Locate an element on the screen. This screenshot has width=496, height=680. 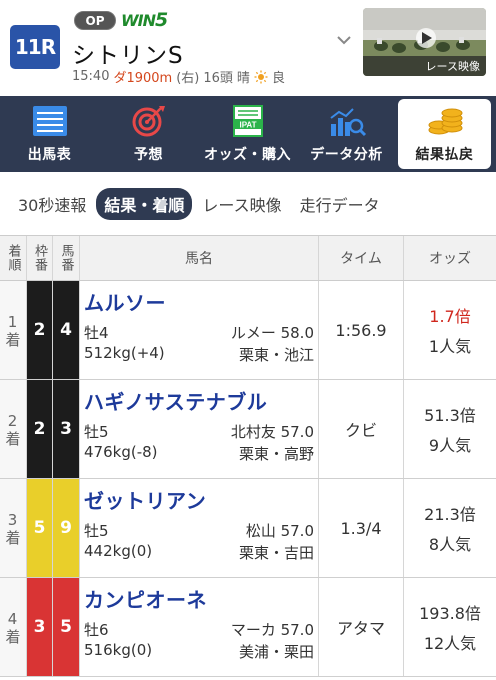
race-weather: 晴 is located at coordinates (243, 78).